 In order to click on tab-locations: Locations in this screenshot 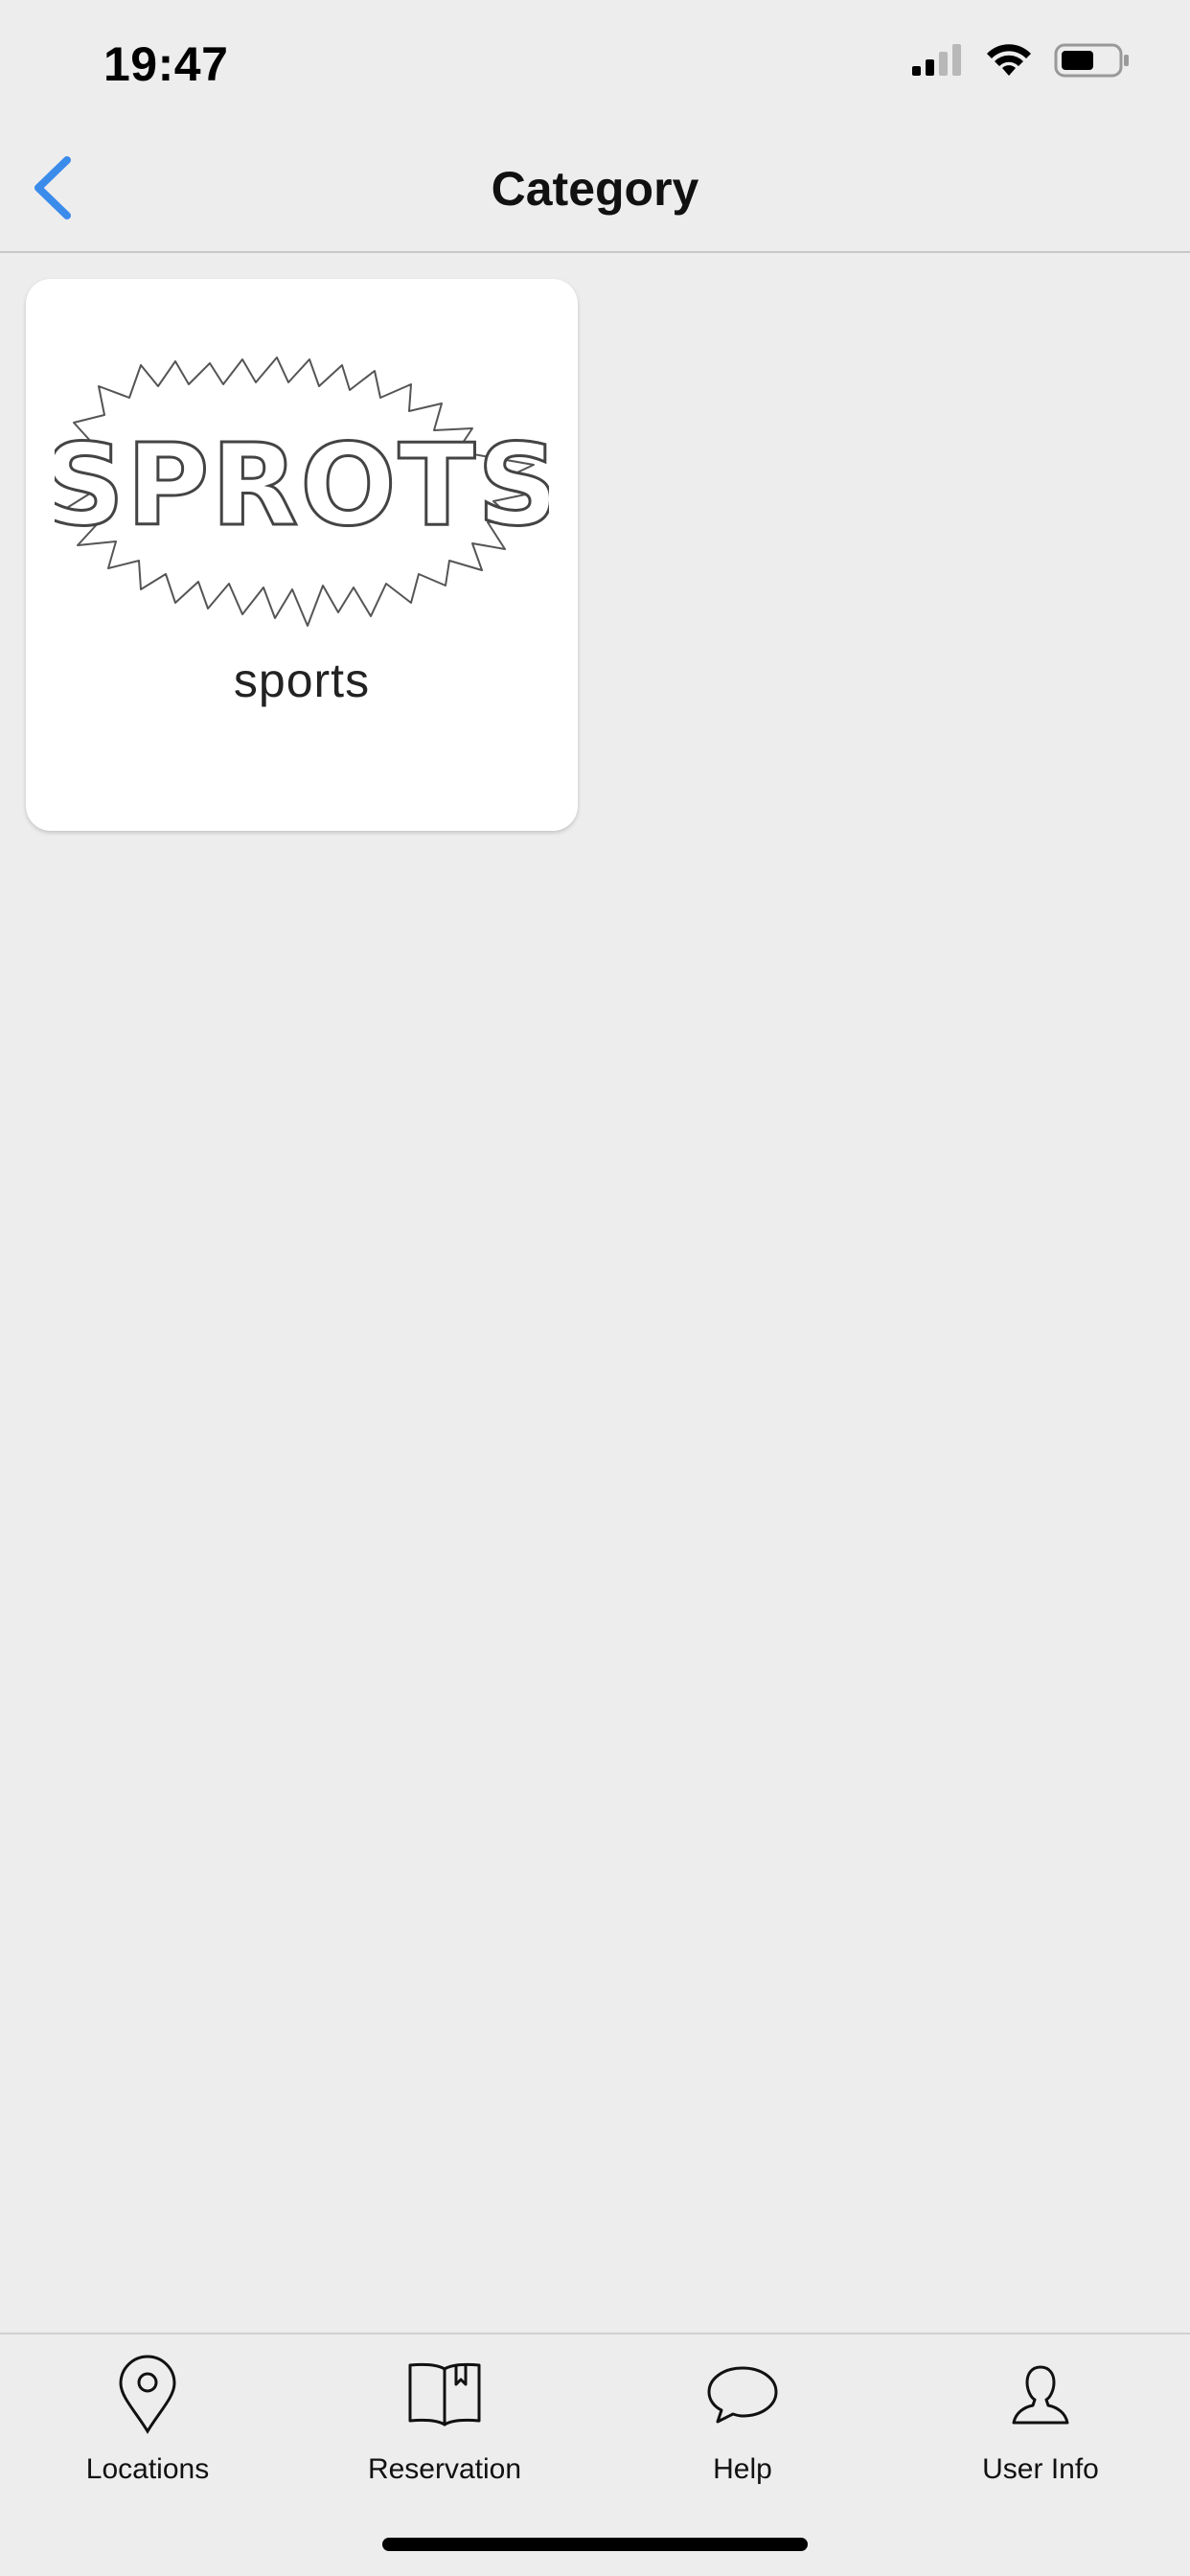, I will do `click(148, 2433)`.